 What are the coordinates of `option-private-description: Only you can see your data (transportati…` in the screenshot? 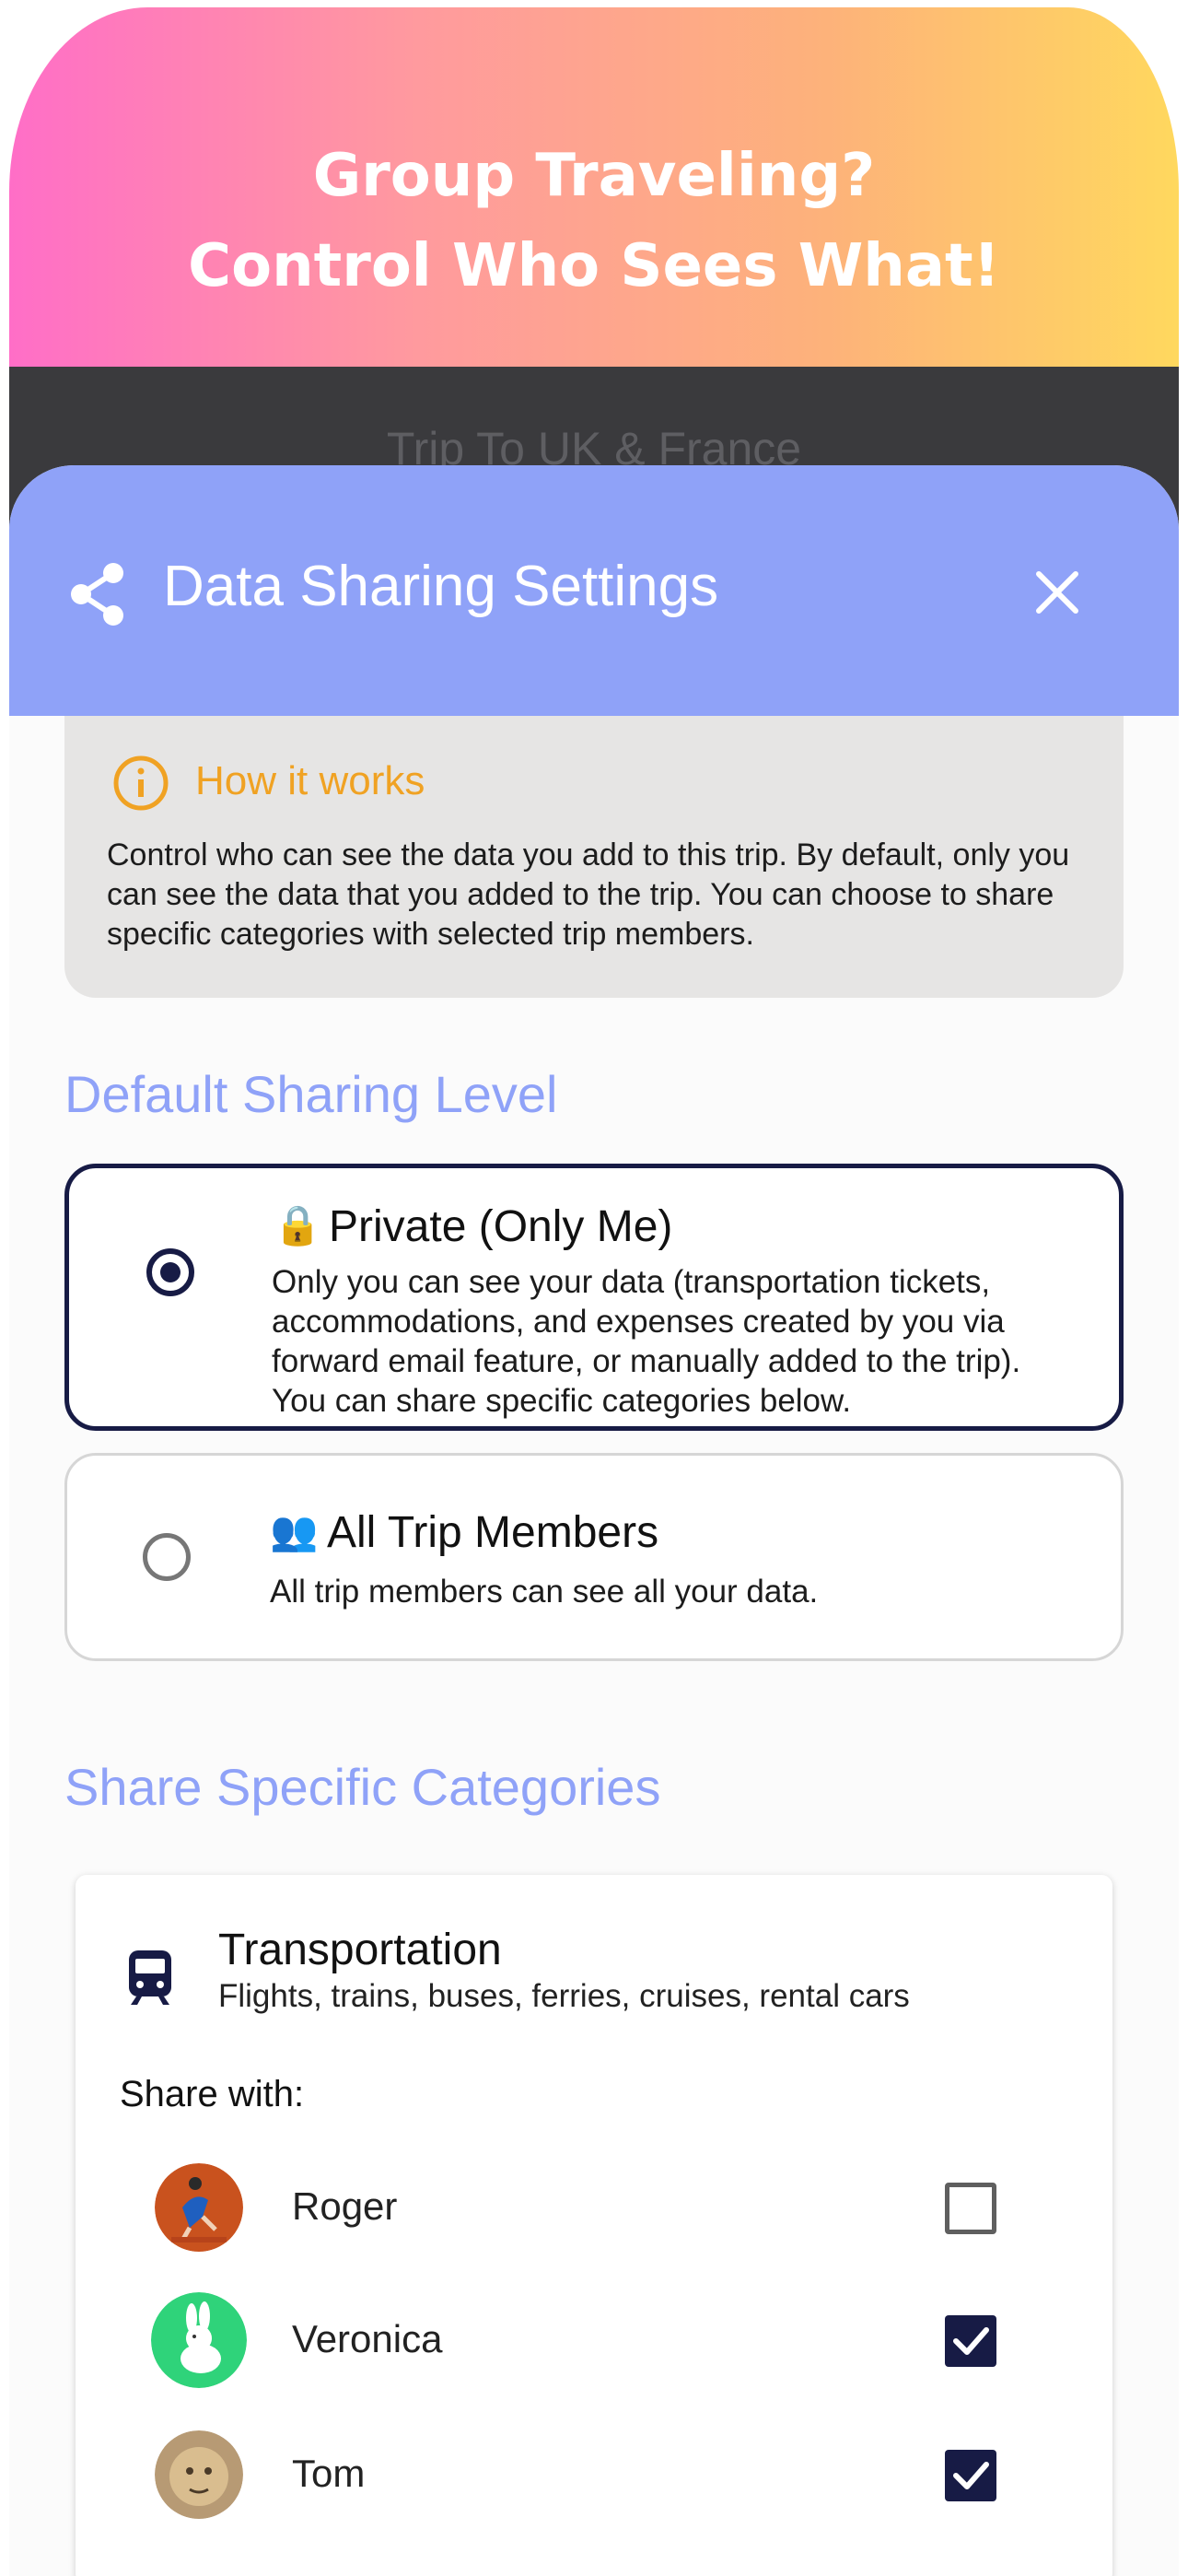 It's located at (646, 1341).